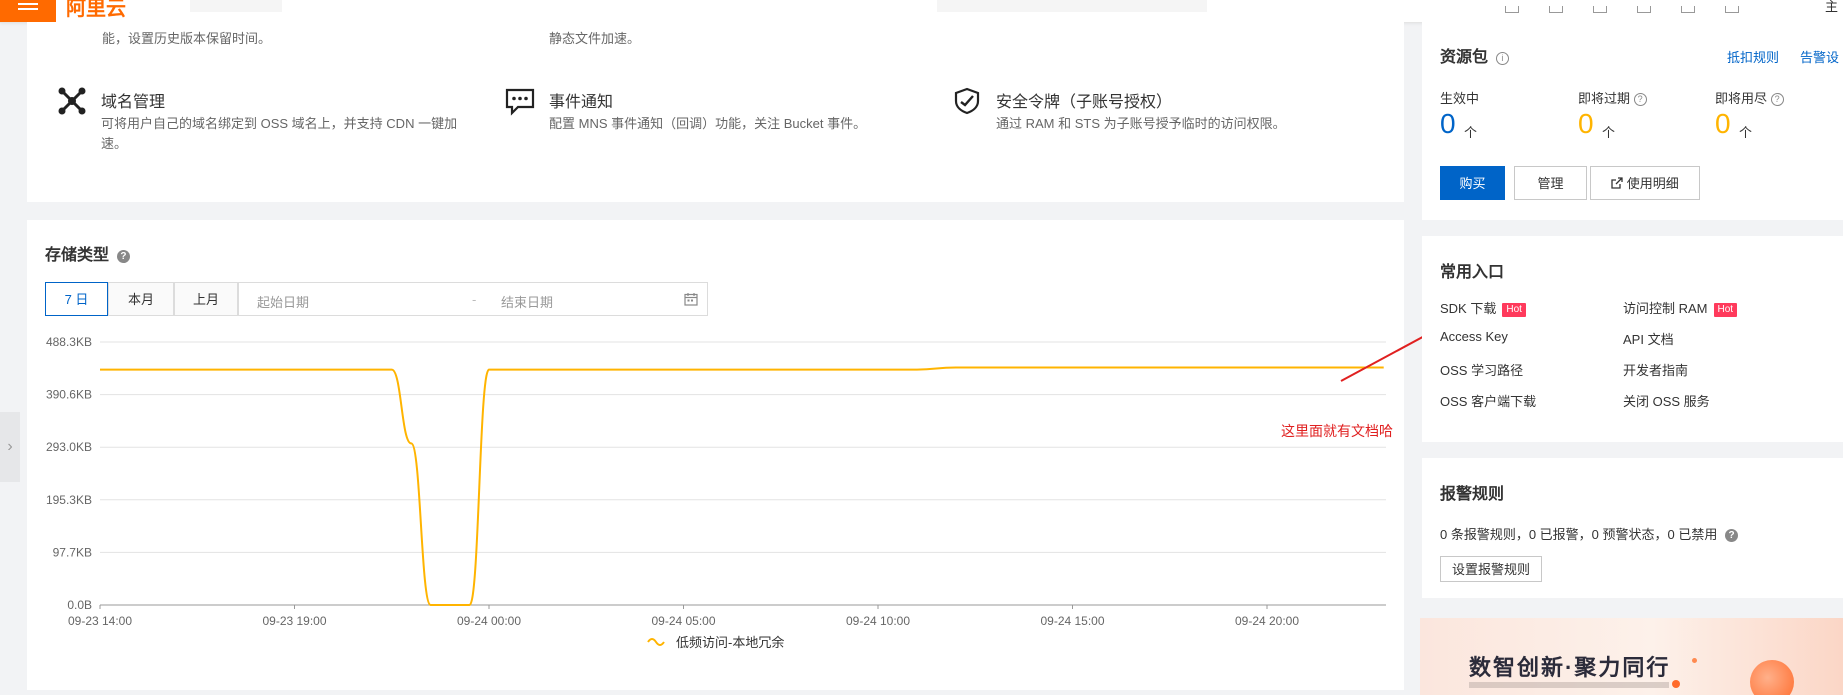 This screenshot has height=695, width=1843. What do you see at coordinates (1612, 97) in the screenshot?
I see `stat-label: 即将过期 ?` at bounding box center [1612, 97].